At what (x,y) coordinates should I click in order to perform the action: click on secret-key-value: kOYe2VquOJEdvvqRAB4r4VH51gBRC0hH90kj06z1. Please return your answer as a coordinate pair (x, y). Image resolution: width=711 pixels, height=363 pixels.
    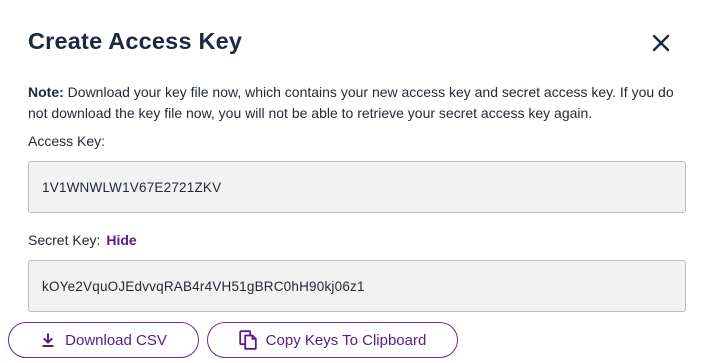
    Looking at the image, I should click on (203, 286).